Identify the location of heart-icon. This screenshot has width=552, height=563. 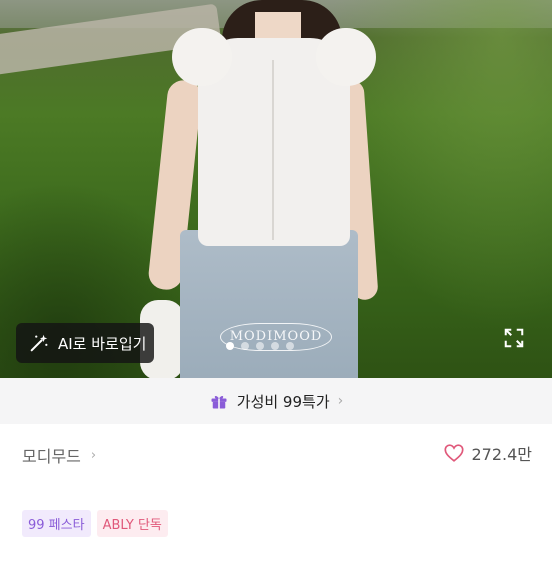
(454, 453).